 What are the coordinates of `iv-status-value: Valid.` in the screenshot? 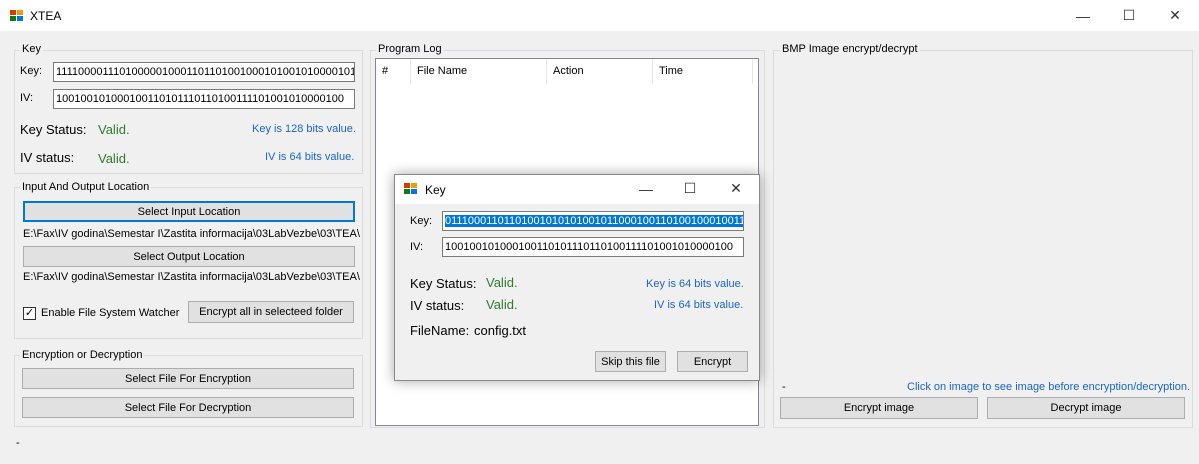 It's located at (114, 158).